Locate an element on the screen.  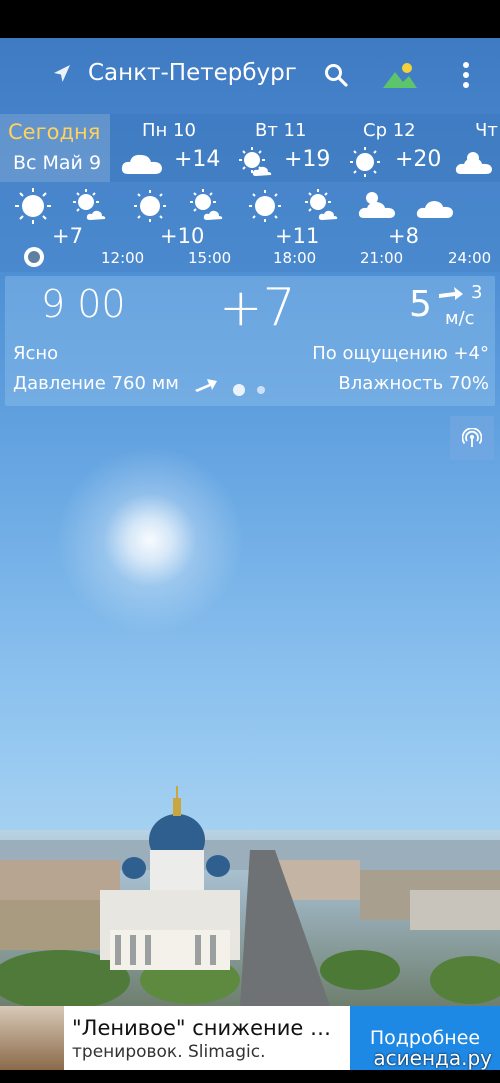
app-header: Санкт-Петербург is located at coordinates (250, 76).